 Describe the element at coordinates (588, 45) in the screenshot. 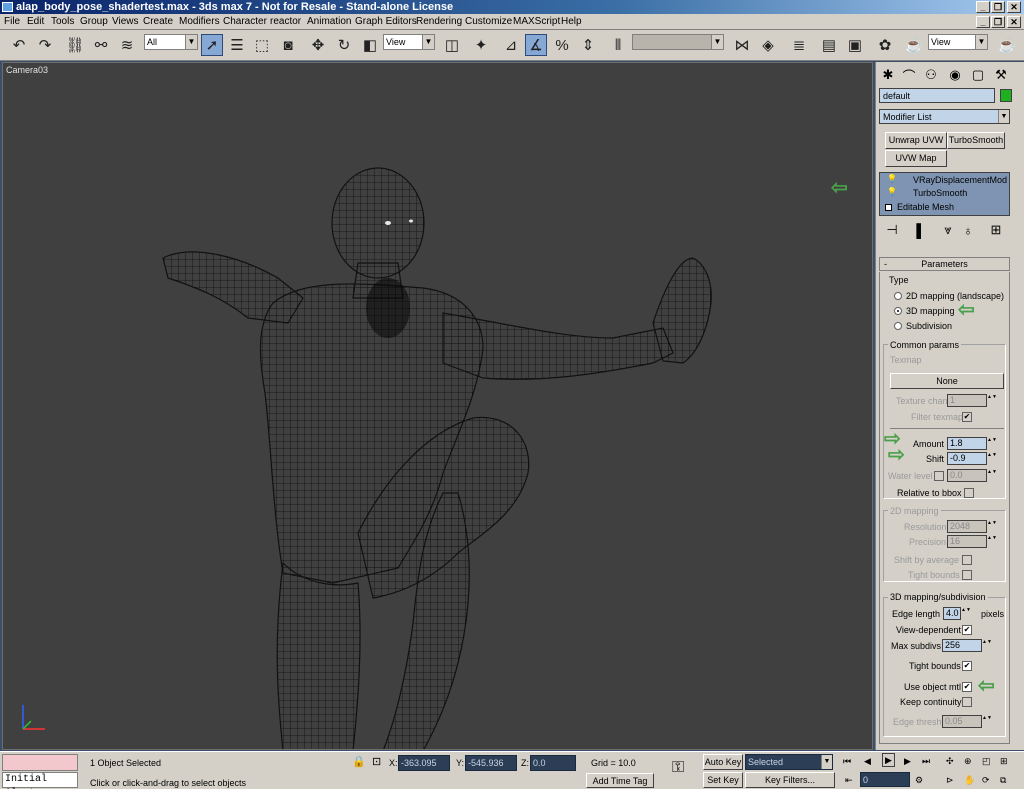

I see `spinner-snap-icon: ⇕` at that location.